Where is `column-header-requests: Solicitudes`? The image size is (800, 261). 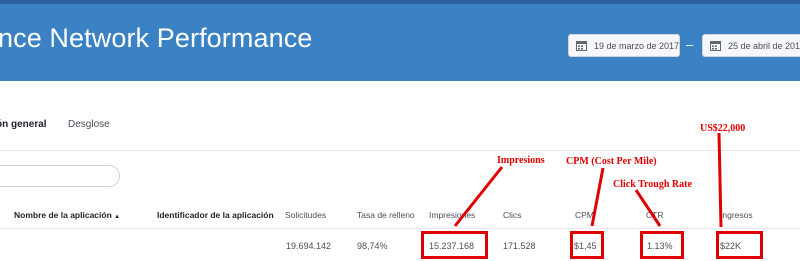
column-header-requests: Solicitudes is located at coordinates (305, 215).